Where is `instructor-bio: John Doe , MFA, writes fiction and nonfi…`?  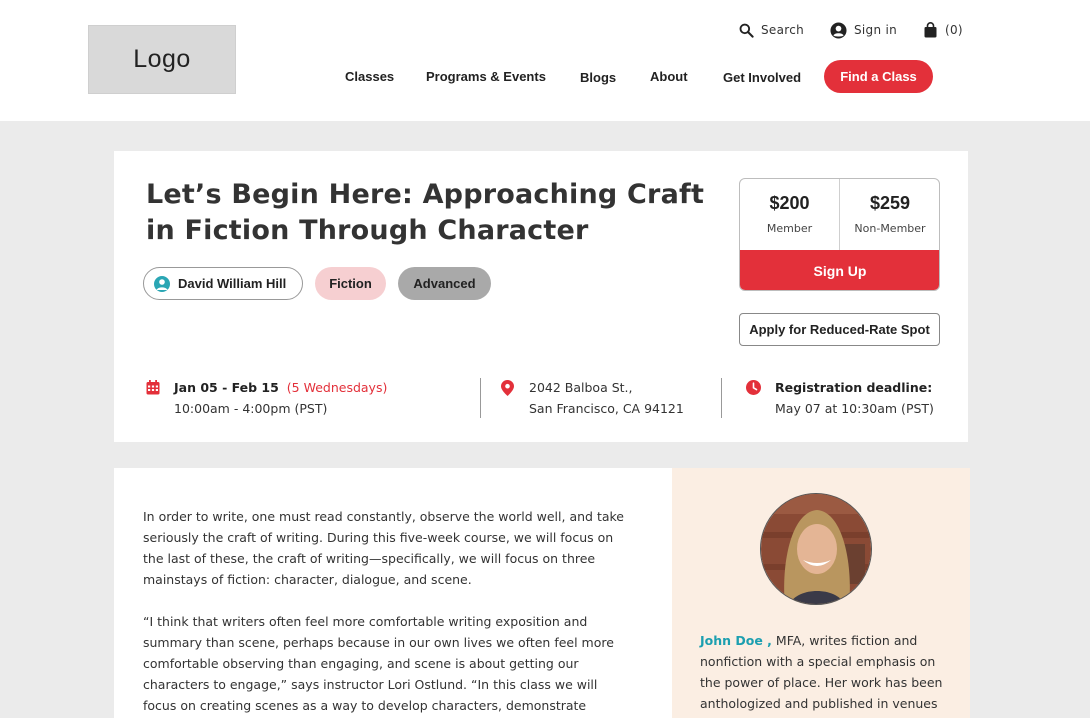
instructor-bio: John Doe , MFA, writes fiction and nonfi… is located at coordinates (821, 593).